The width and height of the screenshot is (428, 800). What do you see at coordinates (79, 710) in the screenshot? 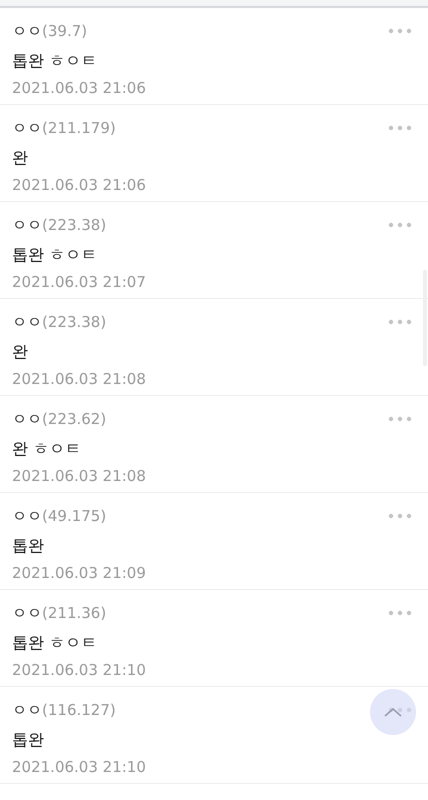
I see `comment-ip: (116.127)` at bounding box center [79, 710].